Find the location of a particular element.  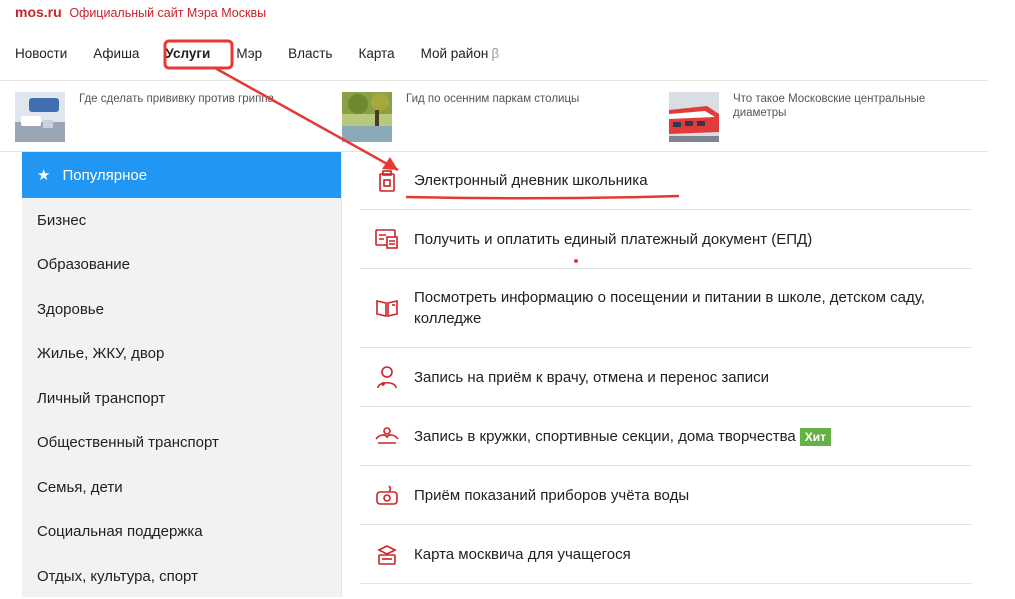

nav-my-district: Мой район β is located at coordinates (460, 53).